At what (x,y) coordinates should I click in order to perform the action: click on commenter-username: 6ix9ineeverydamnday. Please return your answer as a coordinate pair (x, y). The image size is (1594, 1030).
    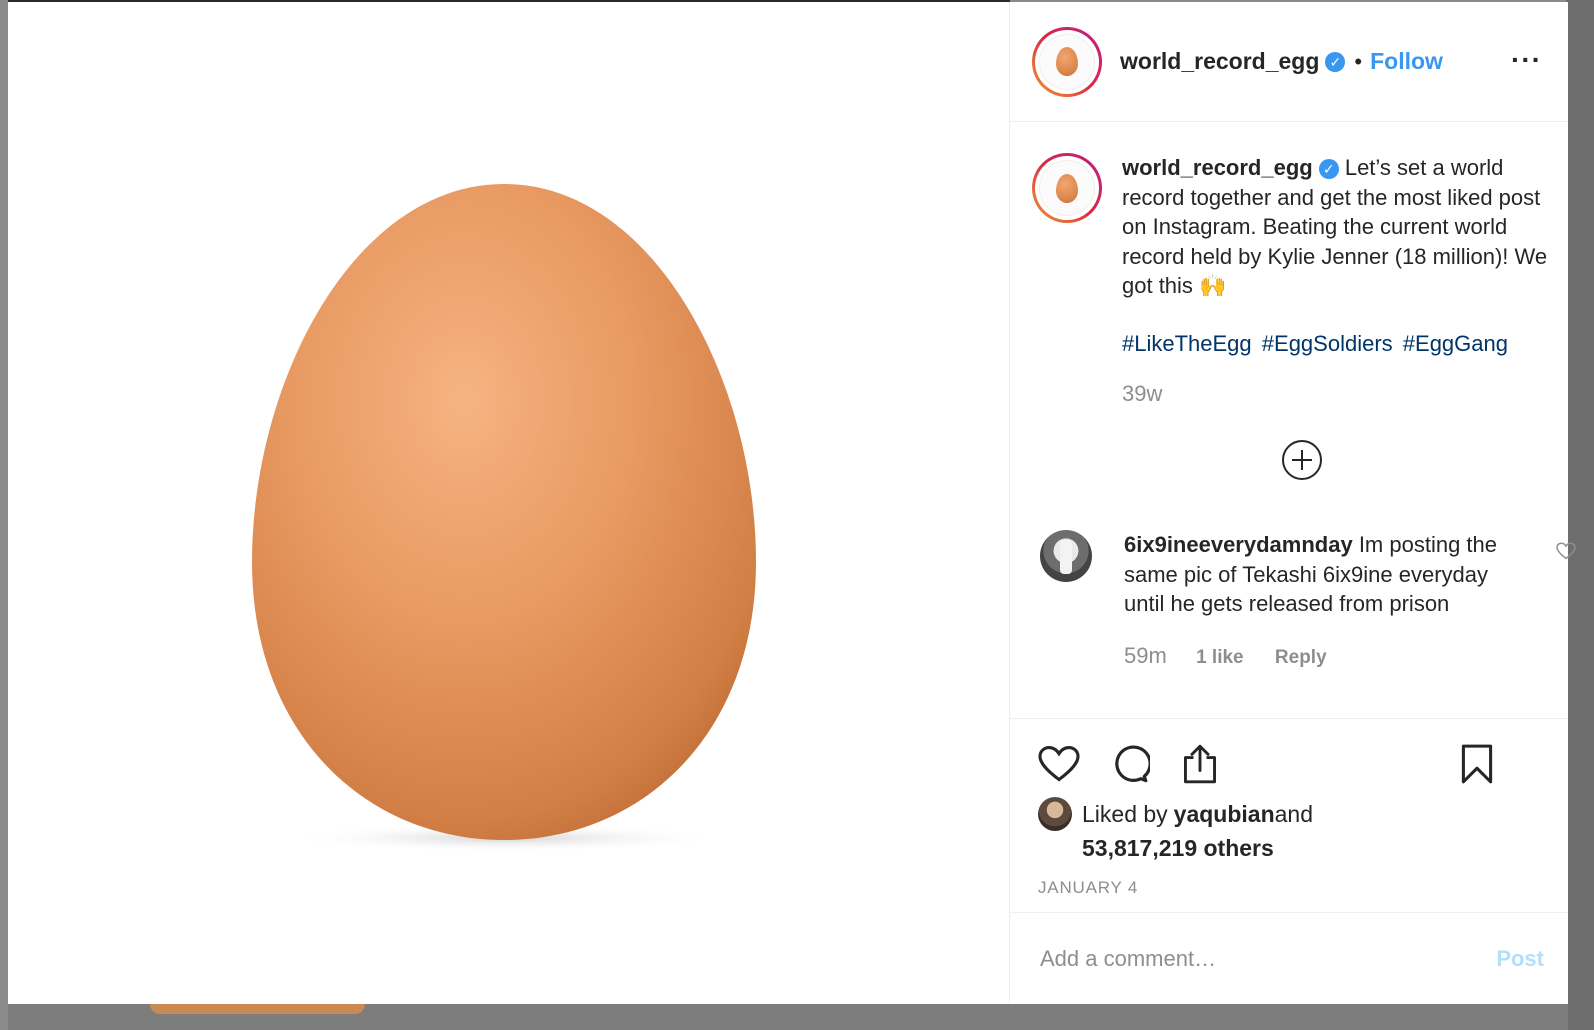
    Looking at the image, I should click on (1238, 544).